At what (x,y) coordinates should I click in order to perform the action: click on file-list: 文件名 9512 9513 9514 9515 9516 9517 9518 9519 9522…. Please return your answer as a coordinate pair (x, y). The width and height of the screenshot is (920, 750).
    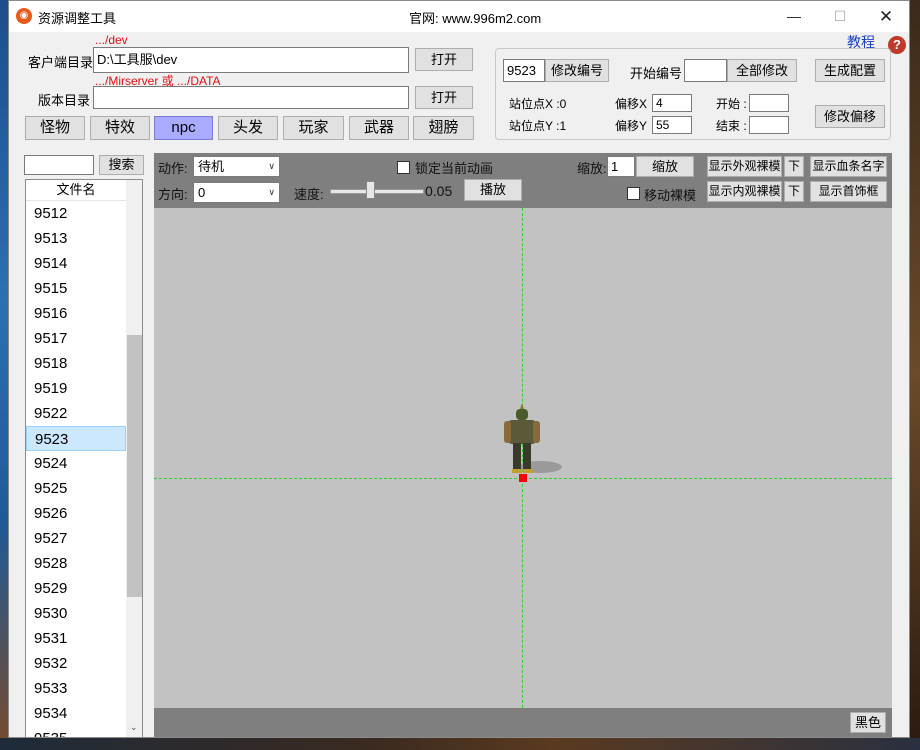
    Looking at the image, I should click on (84, 458).